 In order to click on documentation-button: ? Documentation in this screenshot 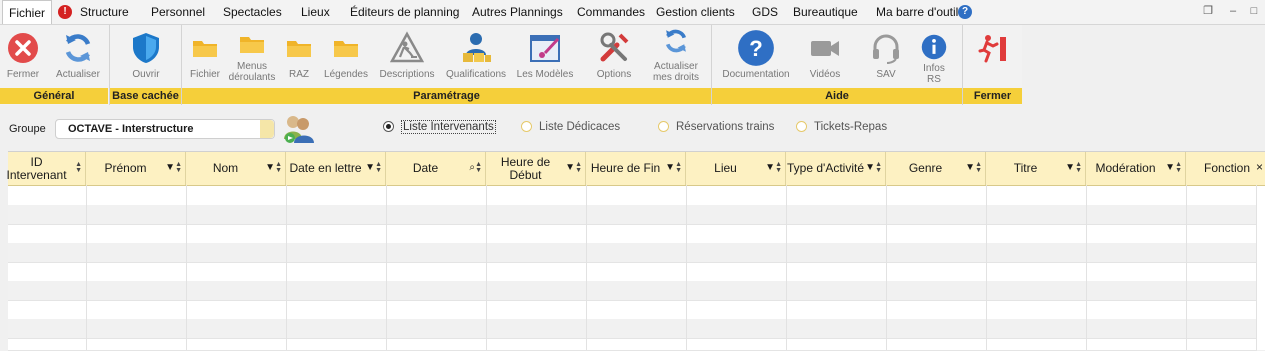, I will do `click(756, 56)`.